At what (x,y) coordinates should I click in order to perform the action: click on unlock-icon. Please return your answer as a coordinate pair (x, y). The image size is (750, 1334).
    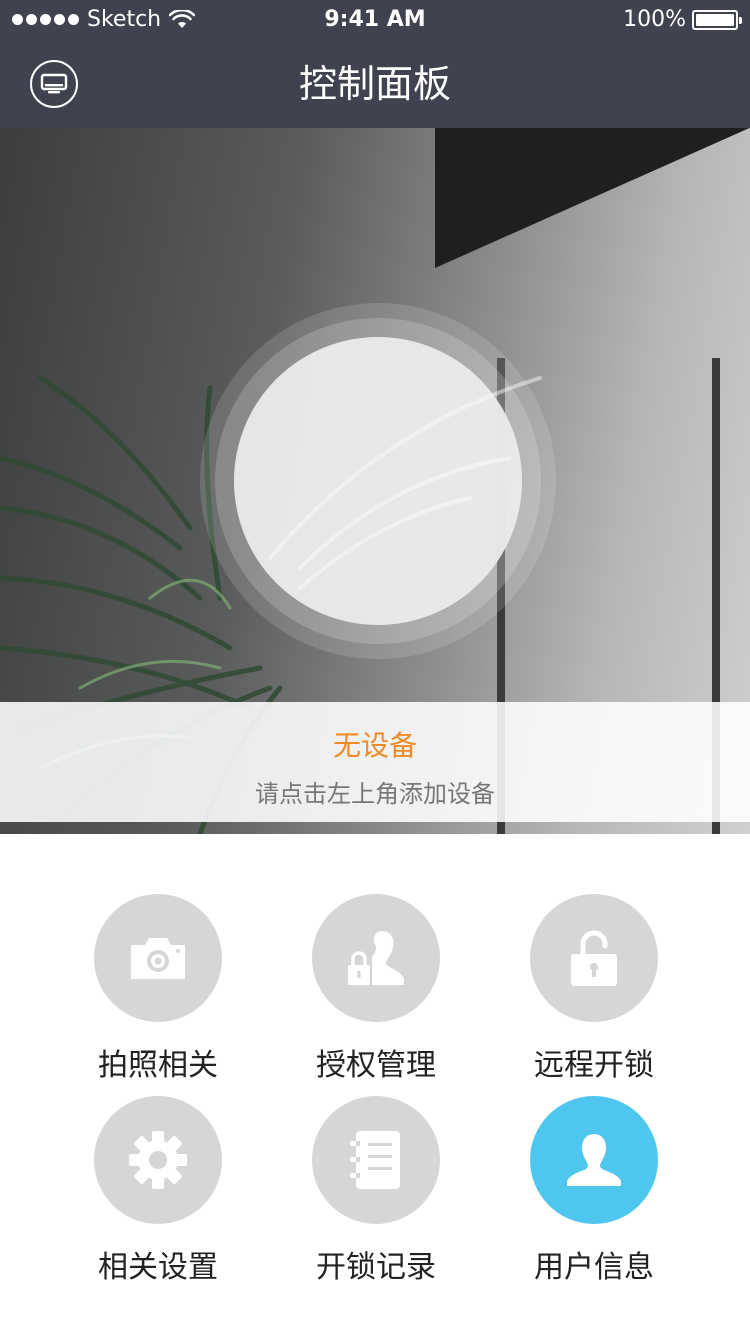
    Looking at the image, I should click on (594, 958).